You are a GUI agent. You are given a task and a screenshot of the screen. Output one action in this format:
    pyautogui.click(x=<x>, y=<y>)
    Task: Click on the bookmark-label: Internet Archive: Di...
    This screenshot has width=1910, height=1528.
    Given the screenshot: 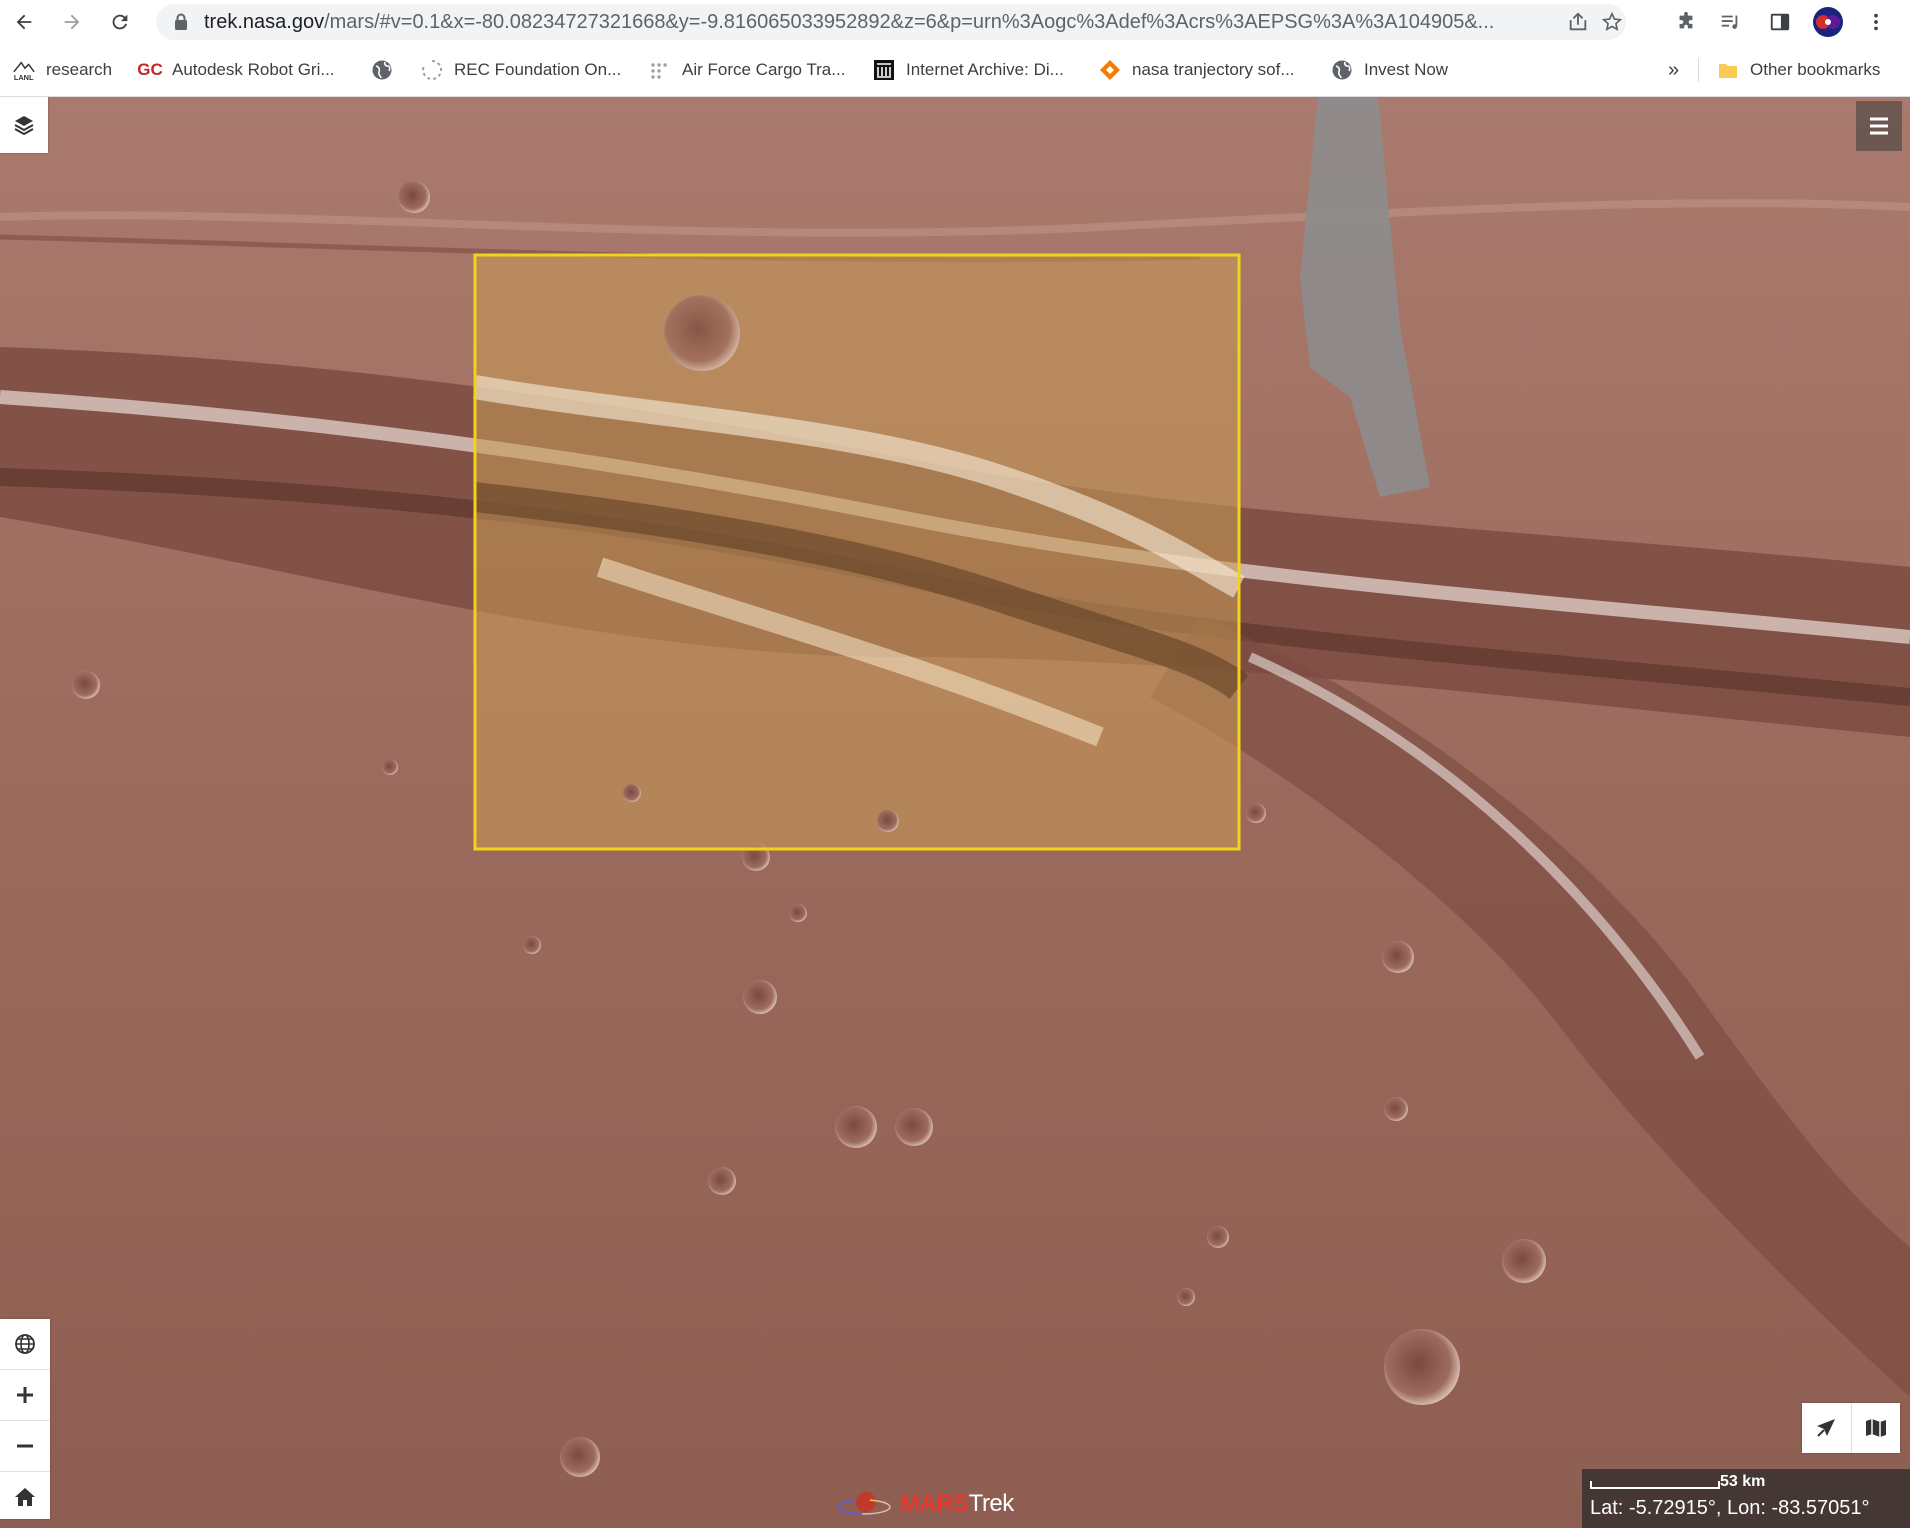 What is the action you would take?
    pyautogui.click(x=985, y=69)
    